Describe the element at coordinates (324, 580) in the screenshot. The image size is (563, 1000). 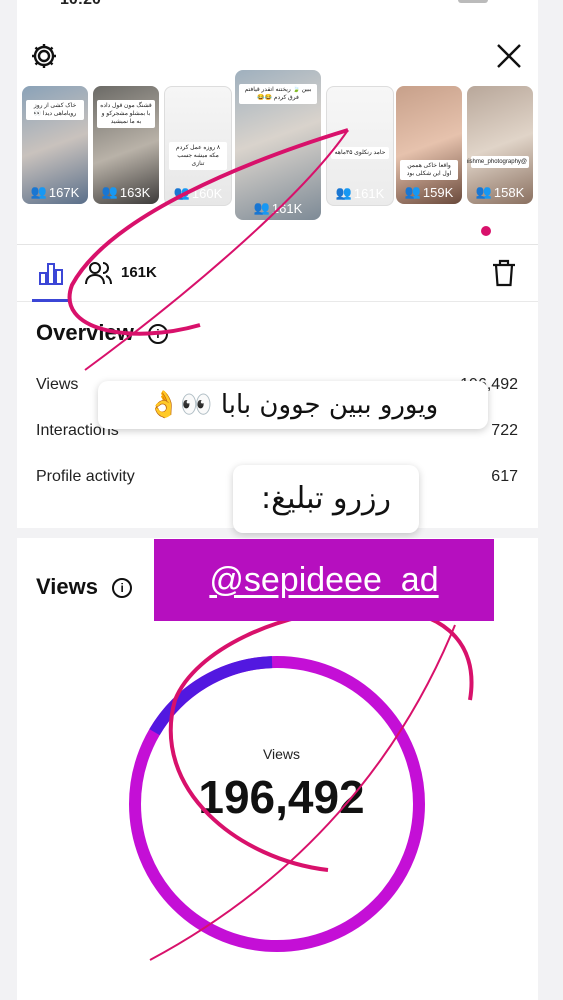
I see `ad-handle-link: @sepideee_ad` at that location.